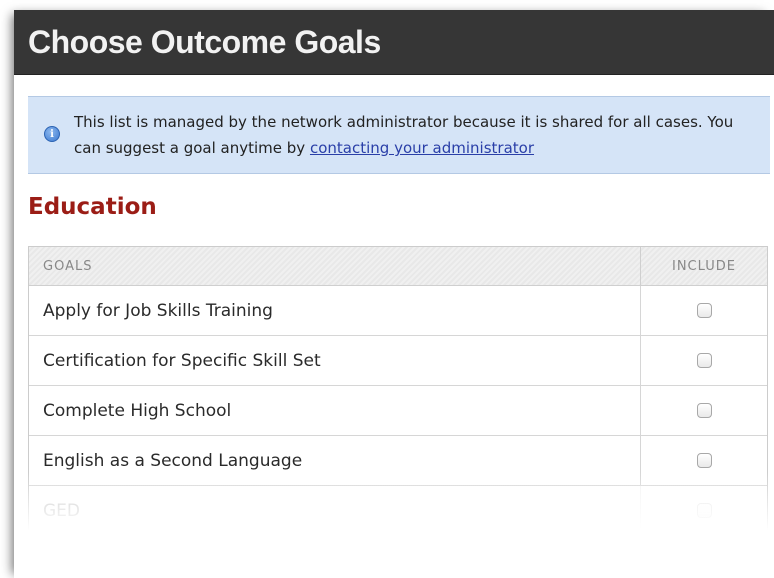 This screenshot has width=774, height=578. I want to click on contact-administrator-link: contacting your administrator, so click(422, 148).